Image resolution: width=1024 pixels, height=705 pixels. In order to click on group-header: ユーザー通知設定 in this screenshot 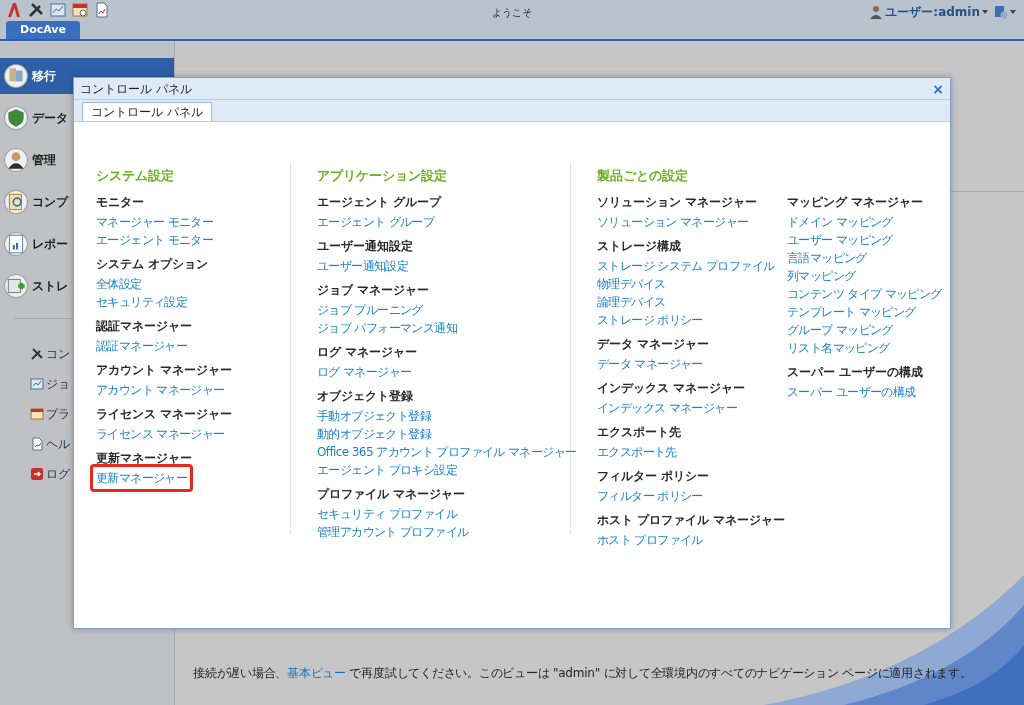, I will do `click(365, 246)`.